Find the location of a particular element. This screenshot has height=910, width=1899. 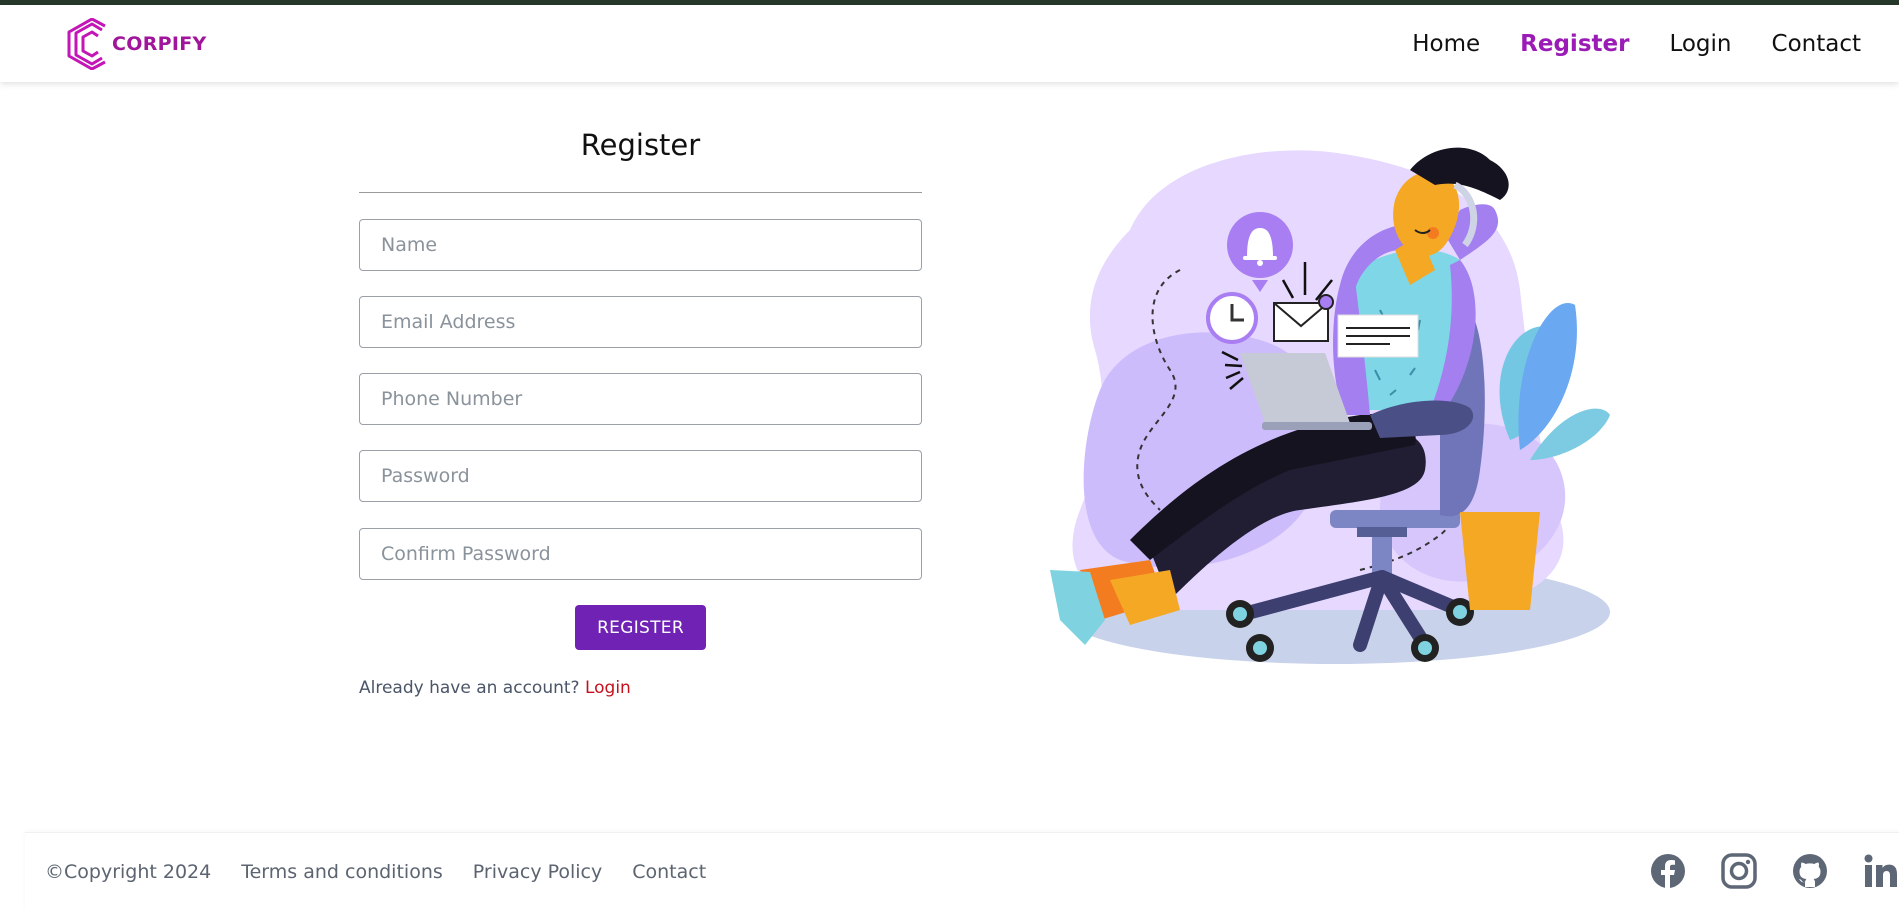

login-link: Login is located at coordinates (608, 688).